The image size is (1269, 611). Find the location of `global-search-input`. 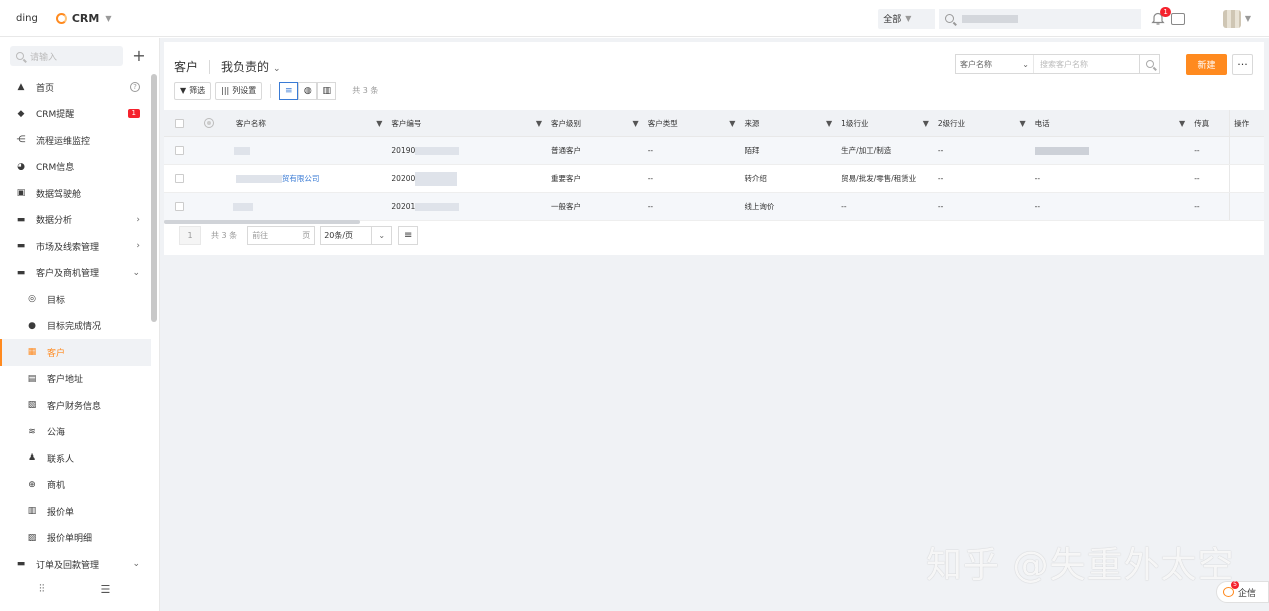

global-search-input is located at coordinates (1039, 18).